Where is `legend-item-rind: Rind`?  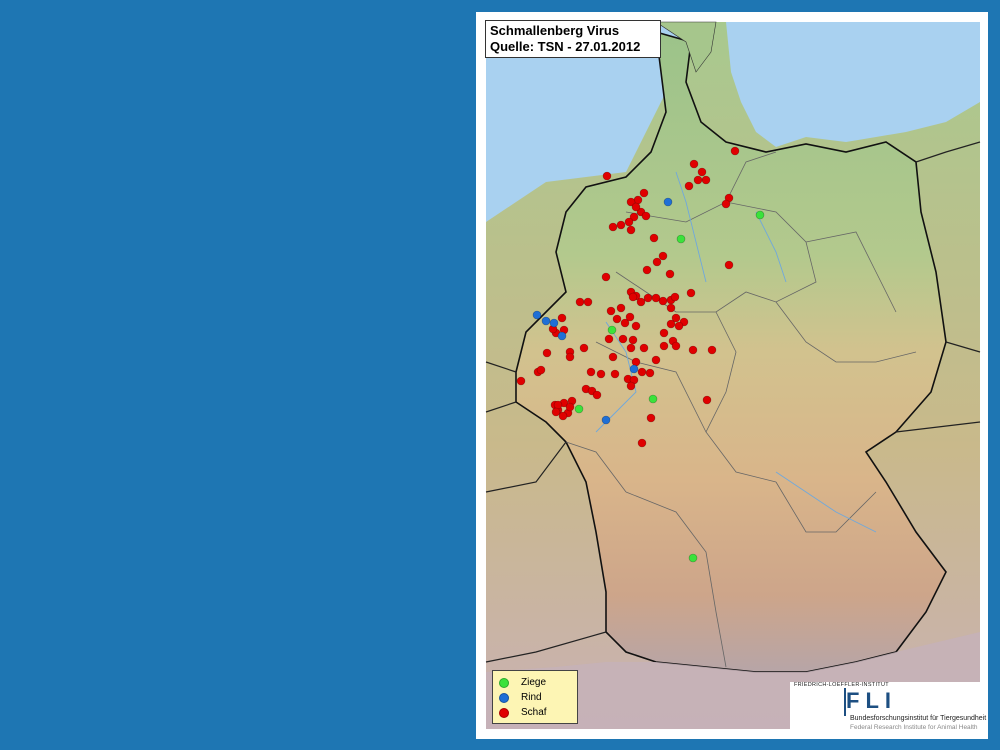
legend-item-rind: Rind is located at coordinates (535, 697).